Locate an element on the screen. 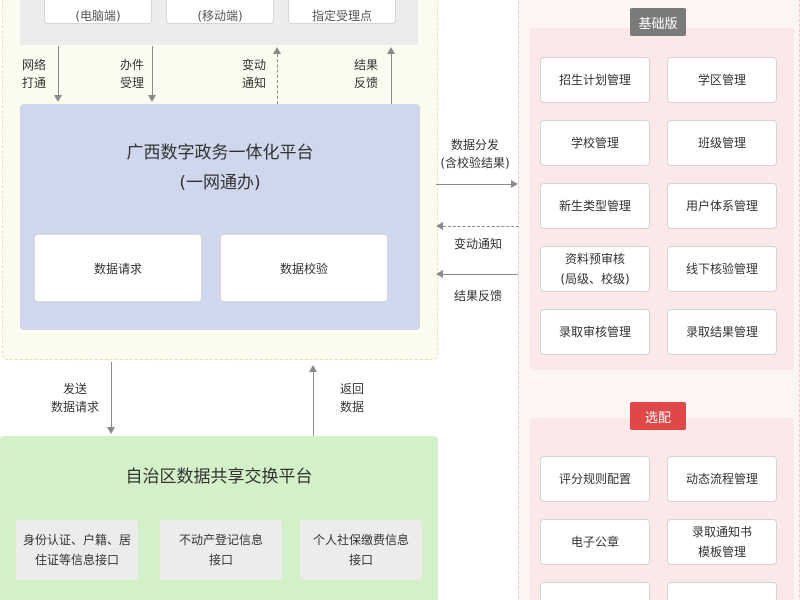 The image size is (800, 600). data-validate-box: 数据校验 is located at coordinates (304, 268).